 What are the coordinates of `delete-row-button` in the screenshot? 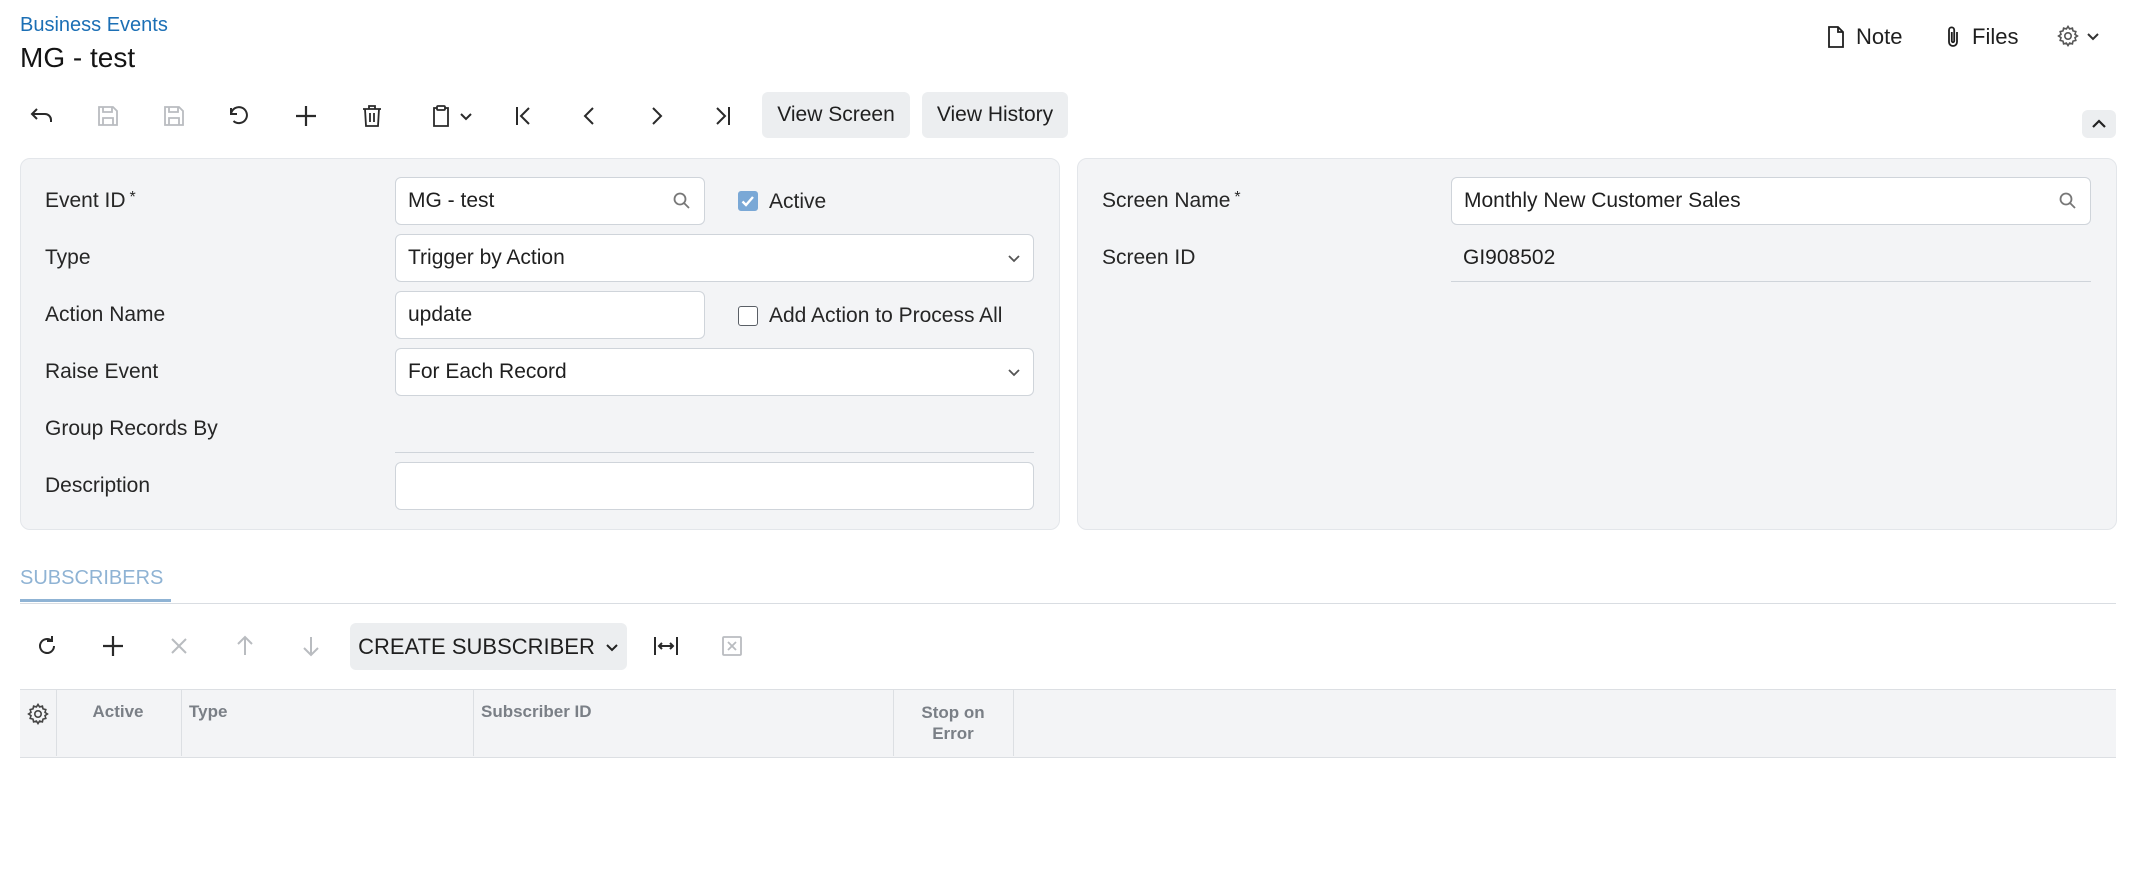 It's located at (179, 646).